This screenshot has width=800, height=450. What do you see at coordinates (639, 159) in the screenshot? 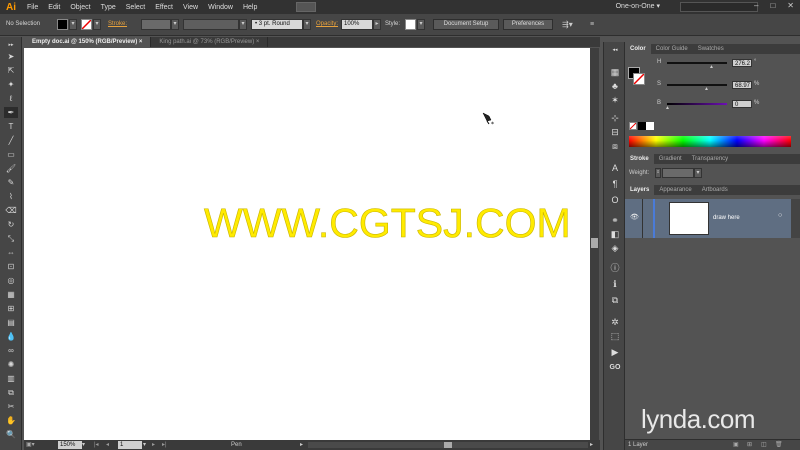
I see `tab-stroke: Stroke` at bounding box center [639, 159].